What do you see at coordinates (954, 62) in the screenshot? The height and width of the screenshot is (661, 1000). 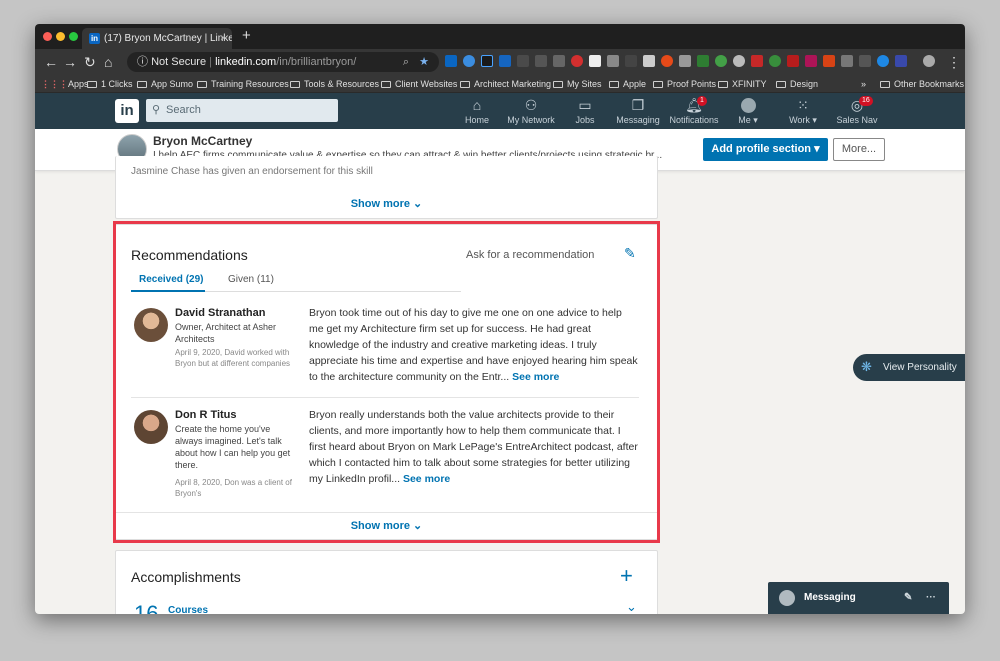 I see `browser-menu-icon: ⋮` at bounding box center [954, 62].